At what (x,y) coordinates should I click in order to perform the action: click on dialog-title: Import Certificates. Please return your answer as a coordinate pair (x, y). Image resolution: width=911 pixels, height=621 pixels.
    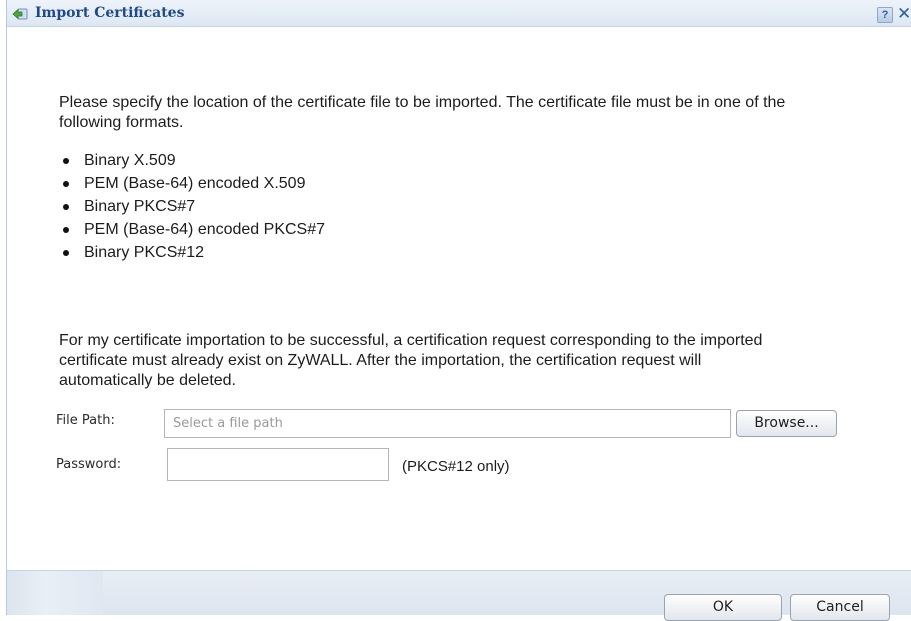
    Looking at the image, I should click on (110, 13).